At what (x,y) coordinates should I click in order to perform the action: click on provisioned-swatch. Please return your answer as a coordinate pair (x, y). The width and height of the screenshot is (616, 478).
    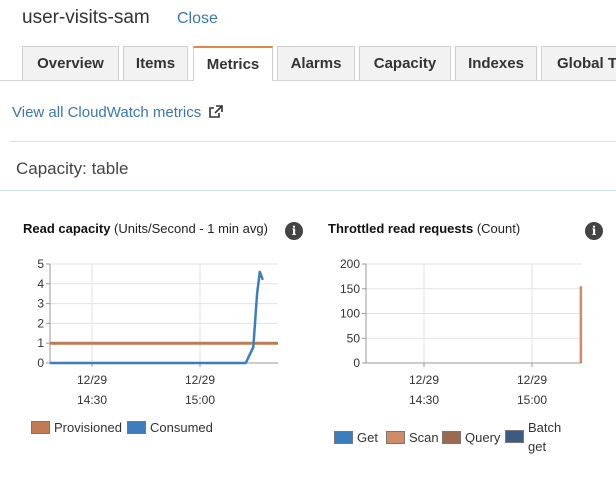
    Looking at the image, I should click on (40, 427).